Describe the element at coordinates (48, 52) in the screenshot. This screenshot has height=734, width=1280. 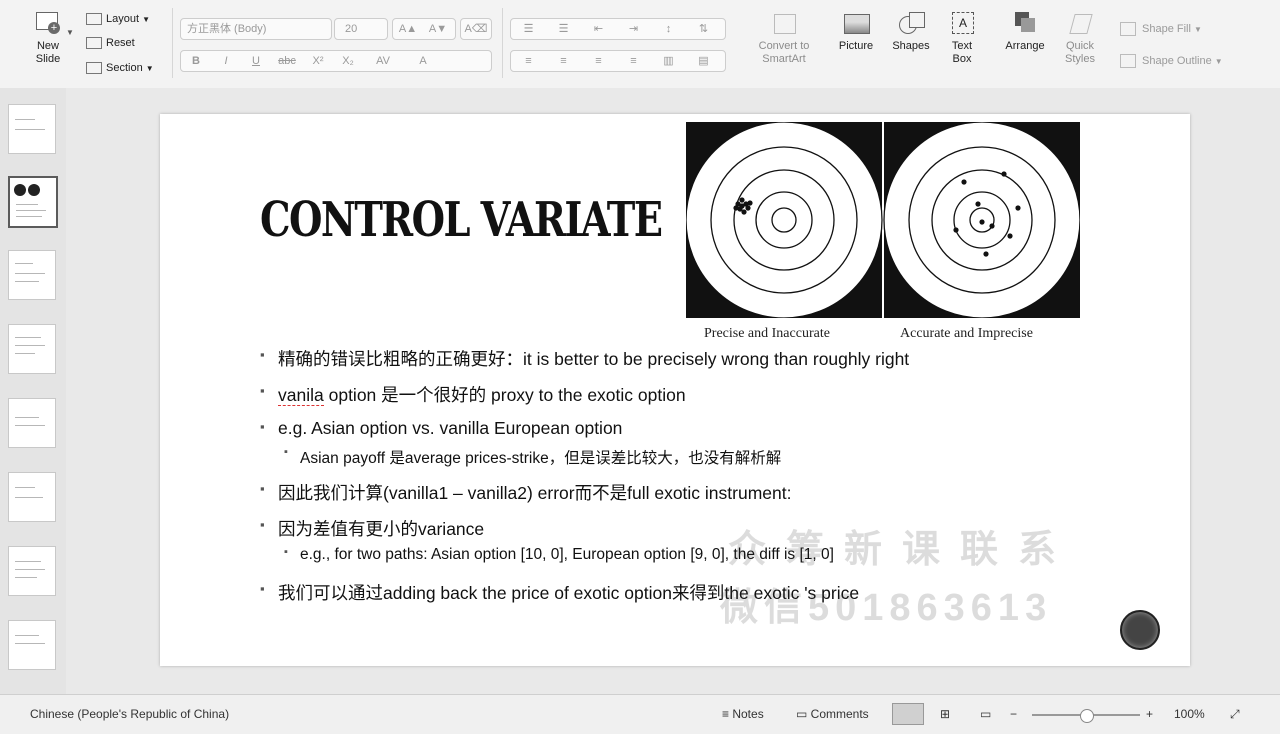
I see `new-slide-label: New Slide` at that location.